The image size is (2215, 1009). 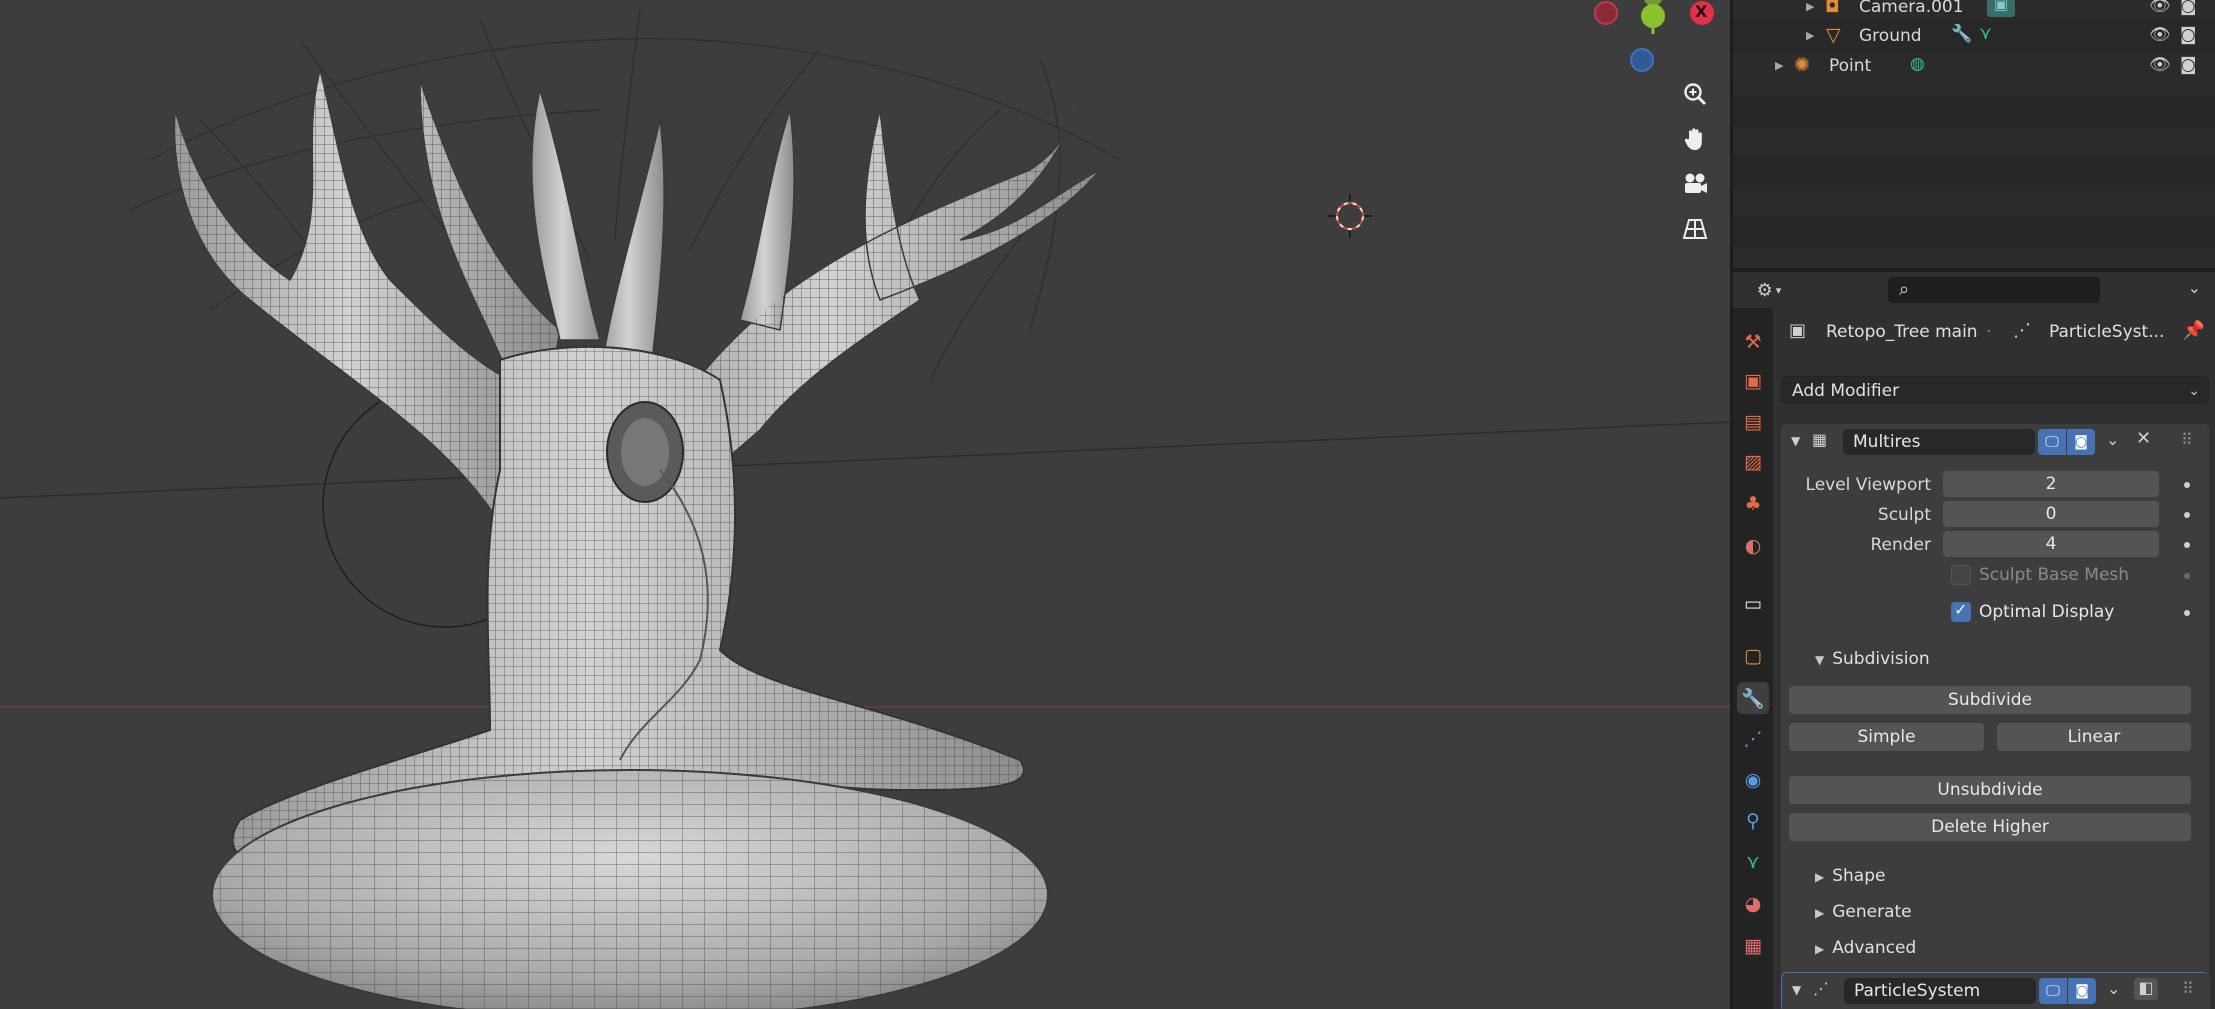 What do you see at coordinates (1753, 946) in the screenshot?
I see `tab-texture: ▦` at bounding box center [1753, 946].